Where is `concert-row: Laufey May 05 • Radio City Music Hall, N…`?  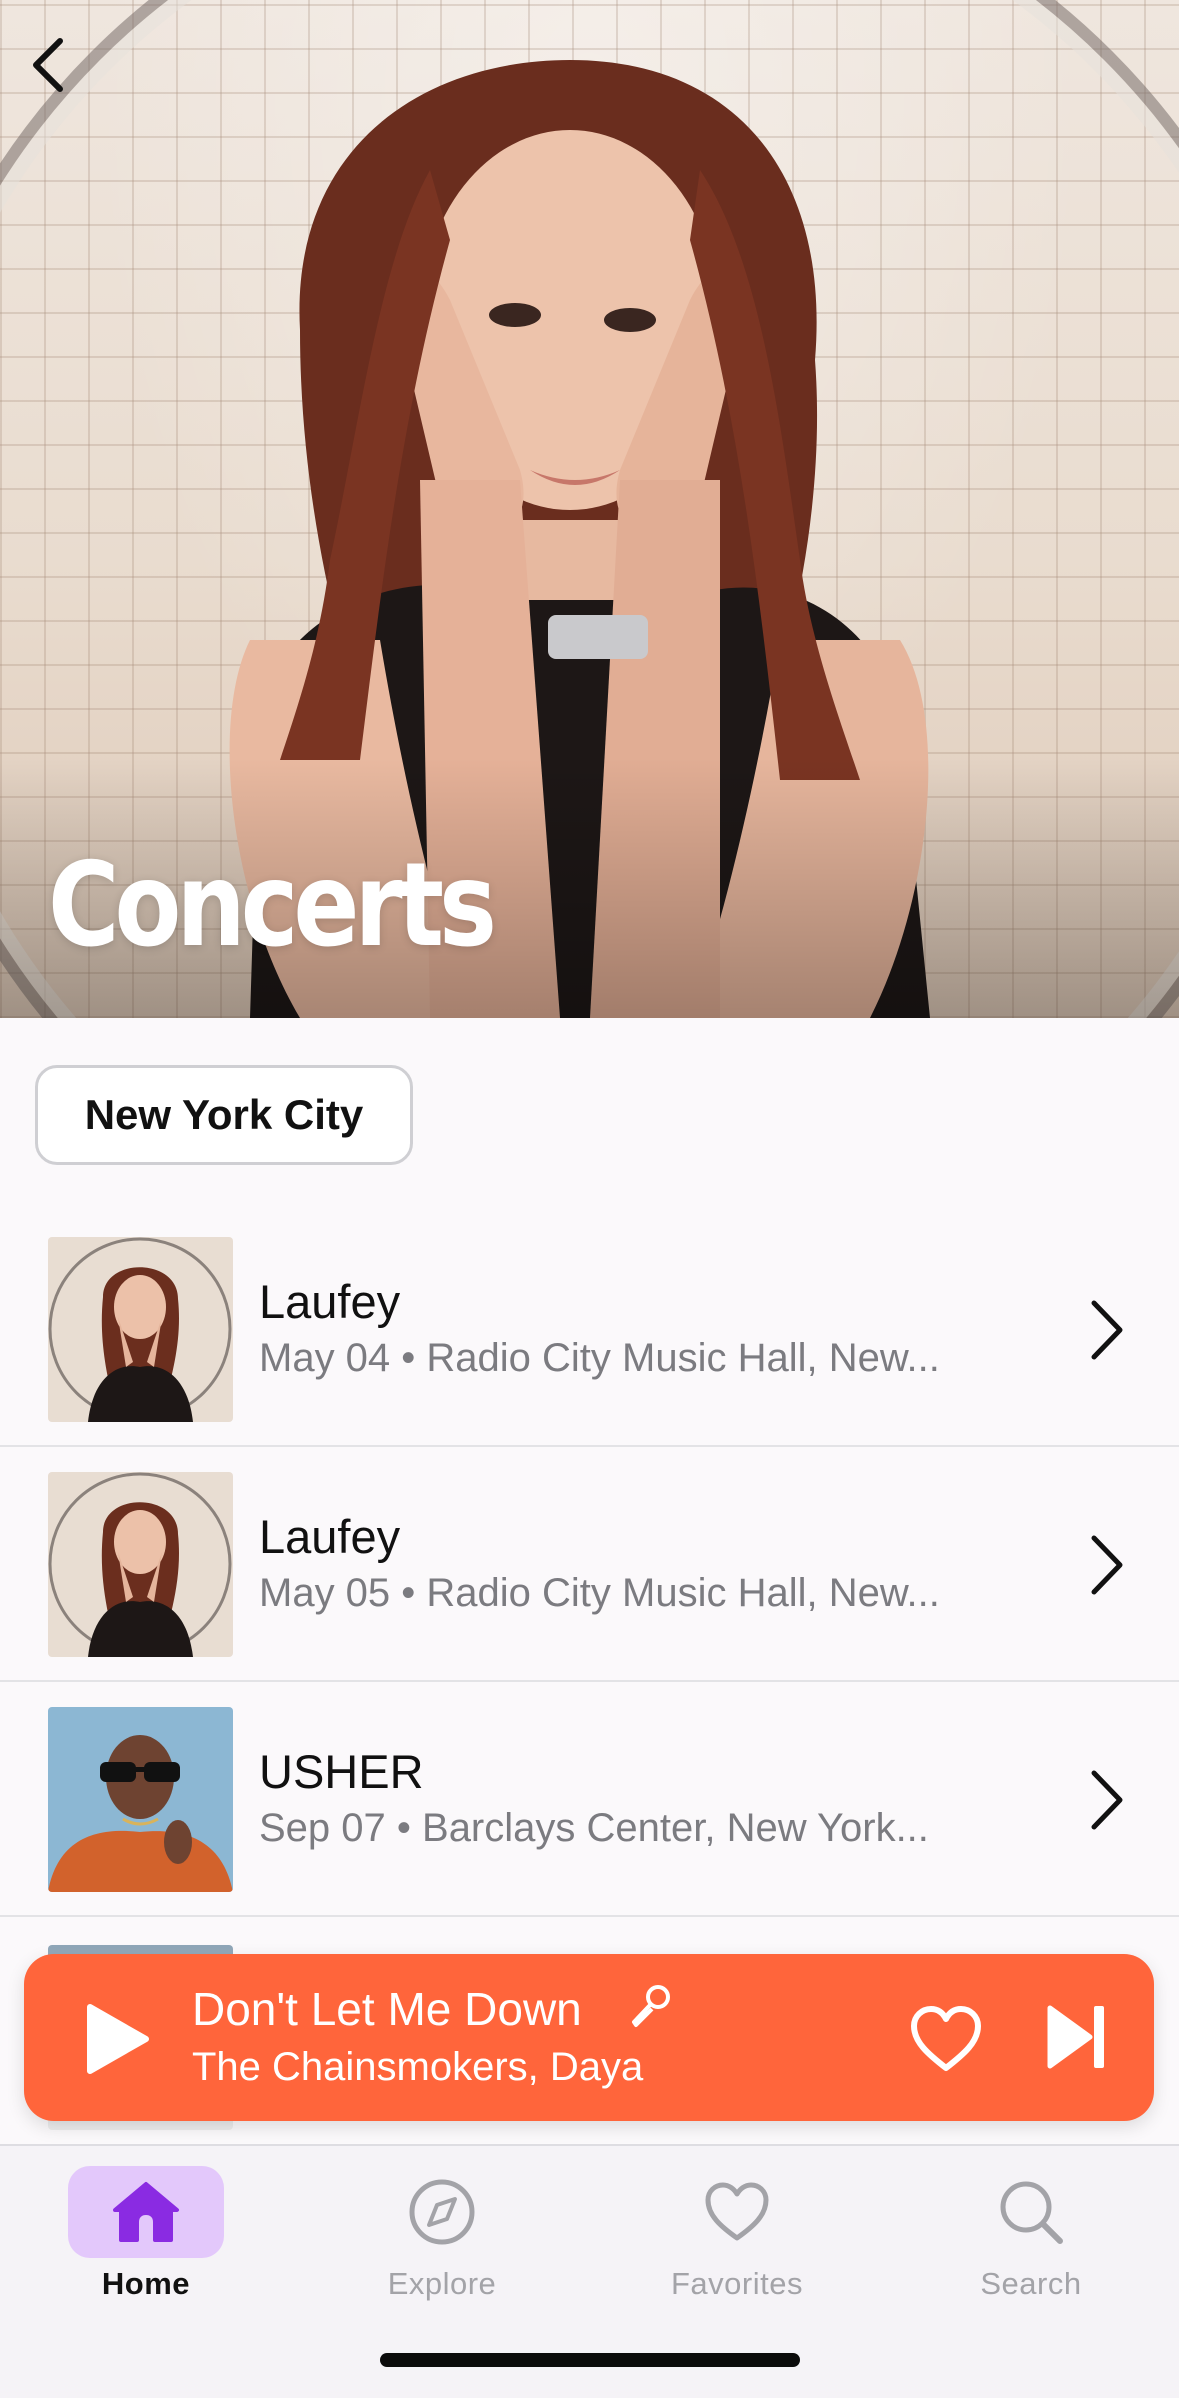
concert-row: Laufey May 05 • Radio City Music Hall, N… is located at coordinates (589, 1564).